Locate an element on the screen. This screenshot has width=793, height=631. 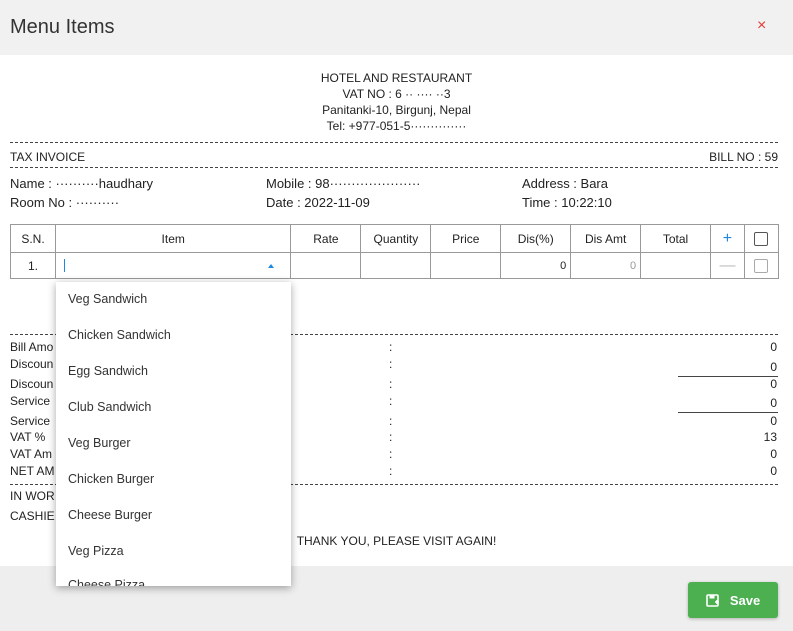
dropdown-option: Cheese Pizza is located at coordinates (106, 582).